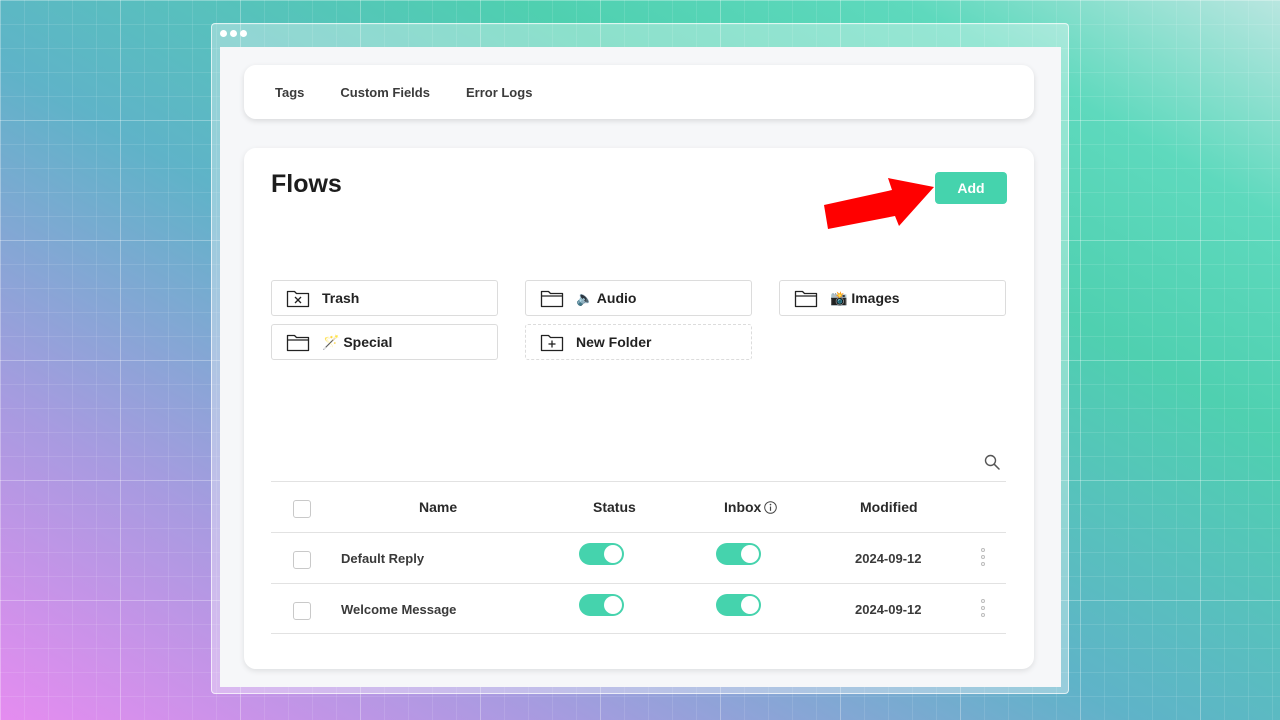  I want to click on folder-special: 🪄 Special, so click(384, 342).